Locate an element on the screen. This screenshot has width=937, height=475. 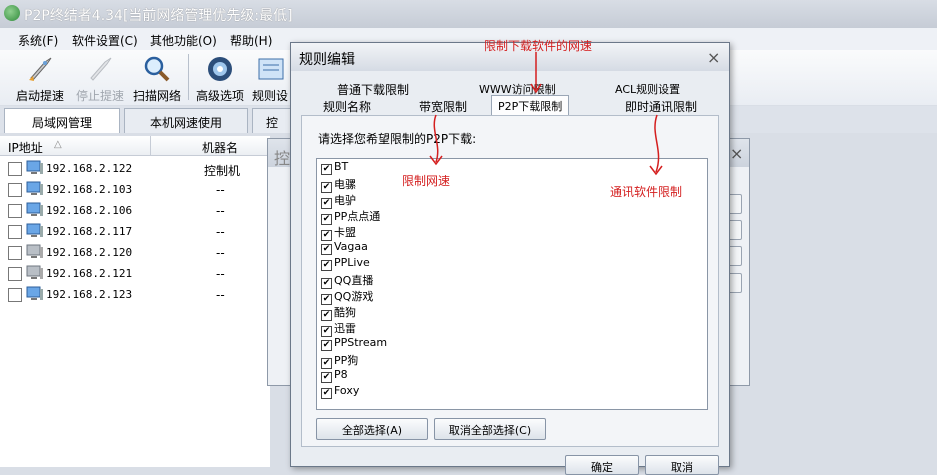
annotation-arrows is located at coordinates (546, 114).